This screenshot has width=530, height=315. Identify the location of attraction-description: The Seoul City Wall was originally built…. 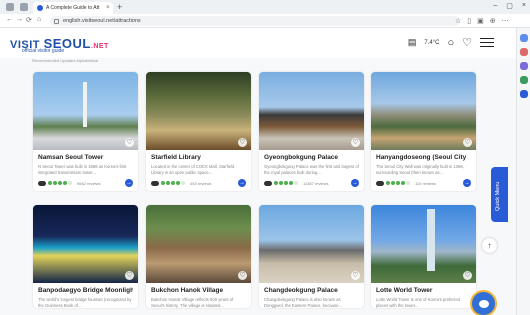
(420, 169).